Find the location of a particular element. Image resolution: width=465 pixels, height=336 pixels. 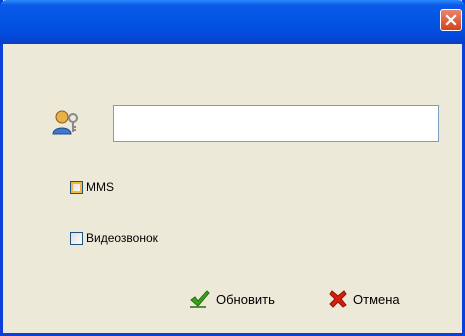

video-call-option: Видеозвонок is located at coordinates (114, 238).